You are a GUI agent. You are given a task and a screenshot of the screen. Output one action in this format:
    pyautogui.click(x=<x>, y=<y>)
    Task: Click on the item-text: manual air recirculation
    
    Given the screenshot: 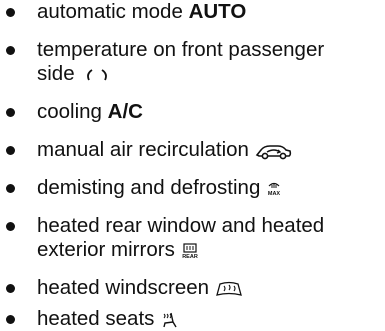 What is the action you would take?
    pyautogui.click(x=143, y=149)
    